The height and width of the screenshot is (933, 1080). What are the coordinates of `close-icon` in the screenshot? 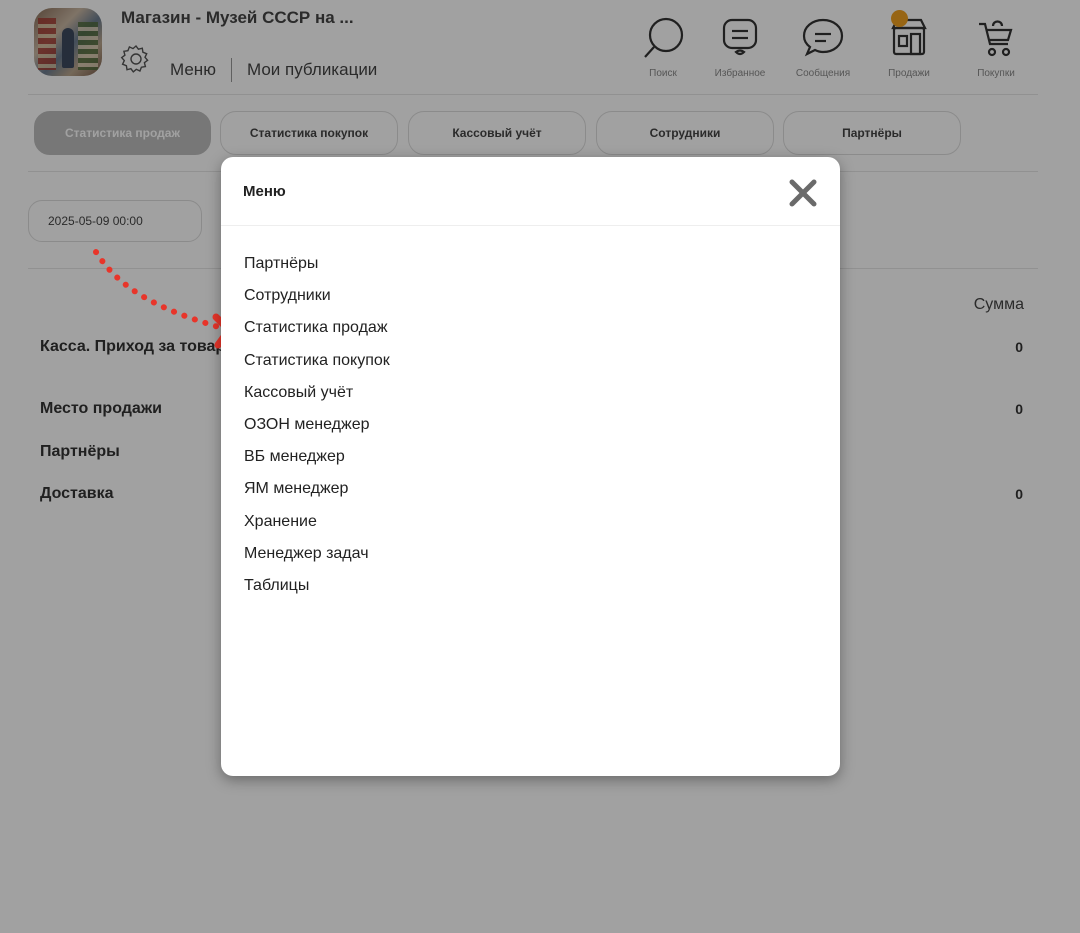 It's located at (803, 193).